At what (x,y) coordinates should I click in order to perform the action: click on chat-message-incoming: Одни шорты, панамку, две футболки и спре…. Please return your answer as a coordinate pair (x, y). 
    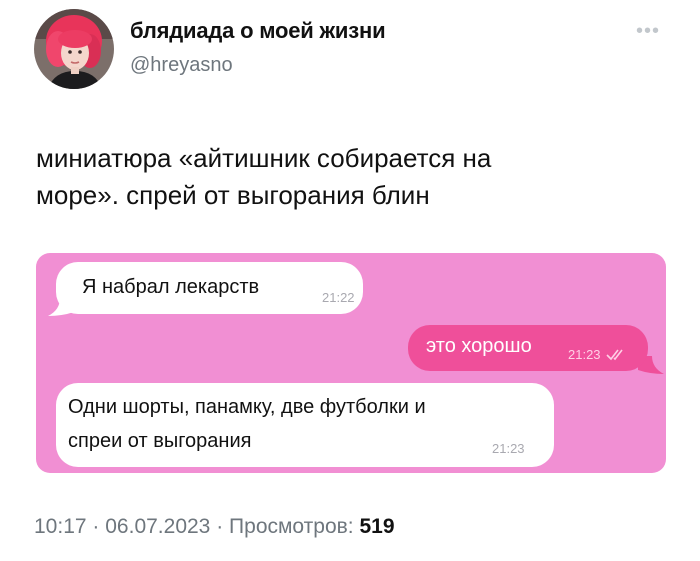
    Looking at the image, I should click on (305, 425).